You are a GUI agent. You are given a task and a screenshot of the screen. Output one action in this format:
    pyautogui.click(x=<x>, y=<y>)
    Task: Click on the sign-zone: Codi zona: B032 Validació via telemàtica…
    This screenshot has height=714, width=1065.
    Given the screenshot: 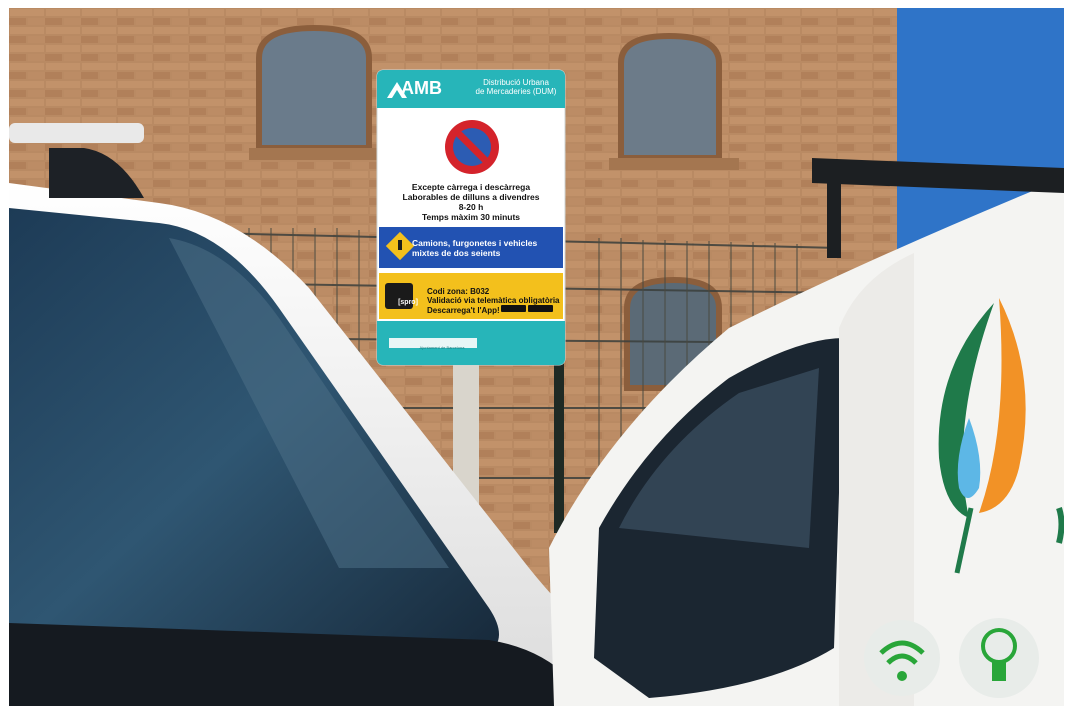 What is the action you would take?
    pyautogui.click(x=497, y=301)
    